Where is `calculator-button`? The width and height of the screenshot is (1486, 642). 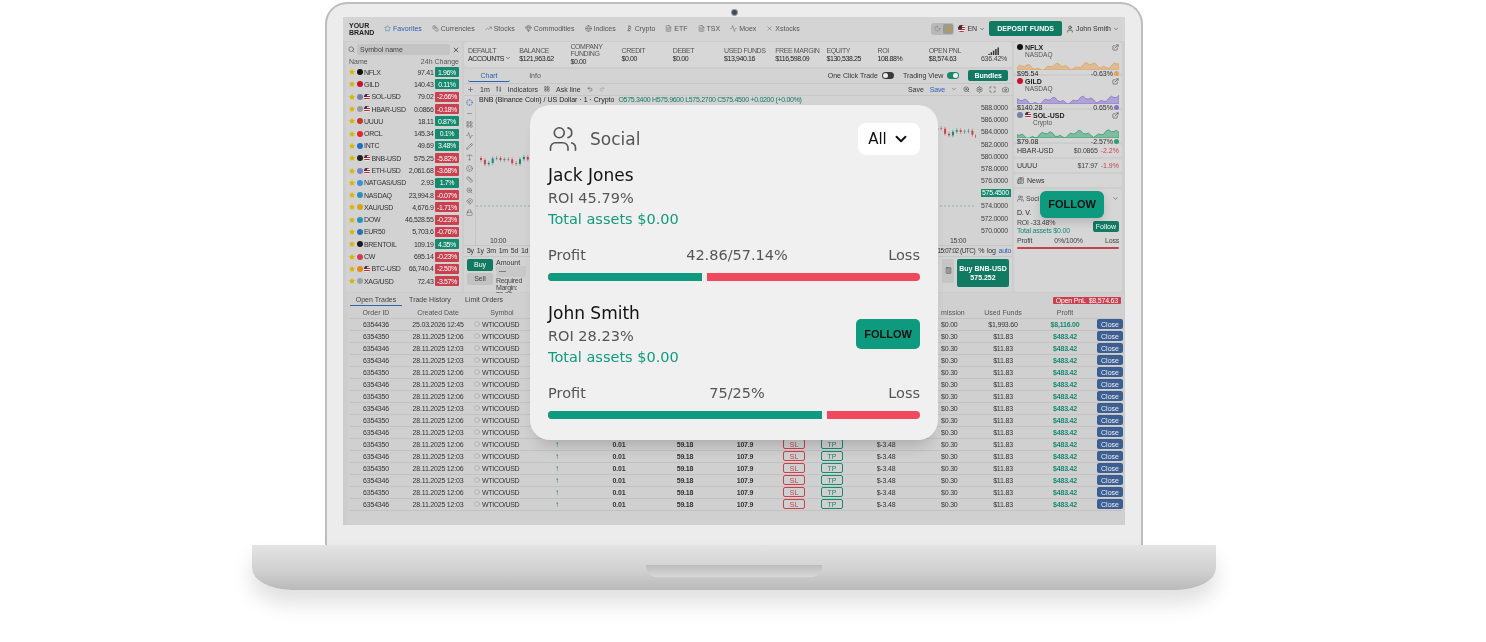
calculator-button is located at coordinates (948, 271).